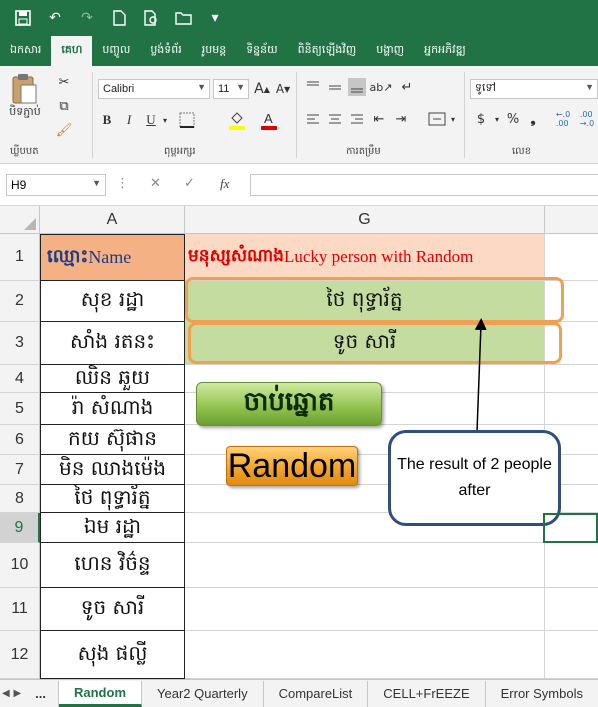 The width and height of the screenshot is (598, 707). What do you see at coordinates (18, 693) in the screenshot?
I see `scroll-right-icon: ▶` at bounding box center [18, 693].